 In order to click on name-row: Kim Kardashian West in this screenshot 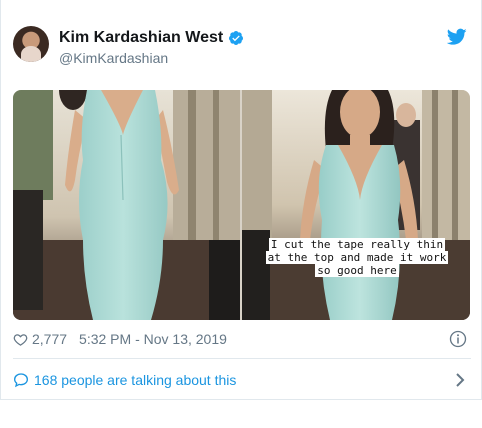, I will do `click(151, 38)`.